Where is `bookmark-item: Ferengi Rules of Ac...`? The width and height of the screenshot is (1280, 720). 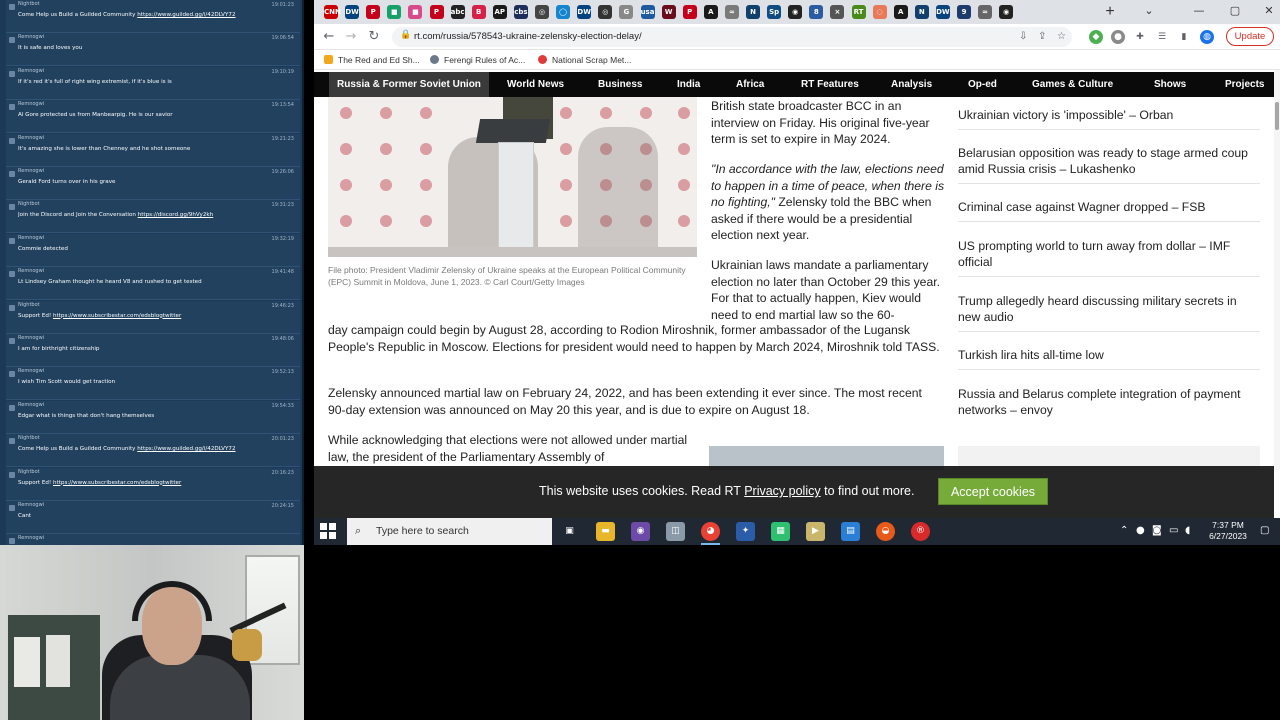 bookmark-item: Ferengi Rules of Ac... is located at coordinates (477, 60).